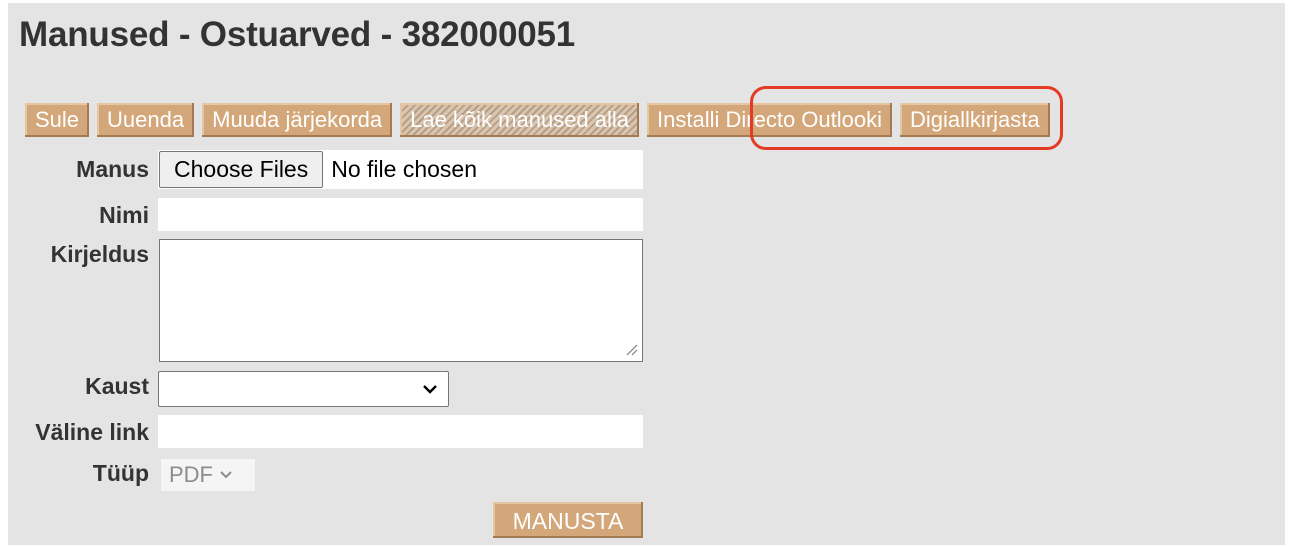 The height and width of the screenshot is (546, 1291). I want to click on refresh-button: Uuenda, so click(146, 120).